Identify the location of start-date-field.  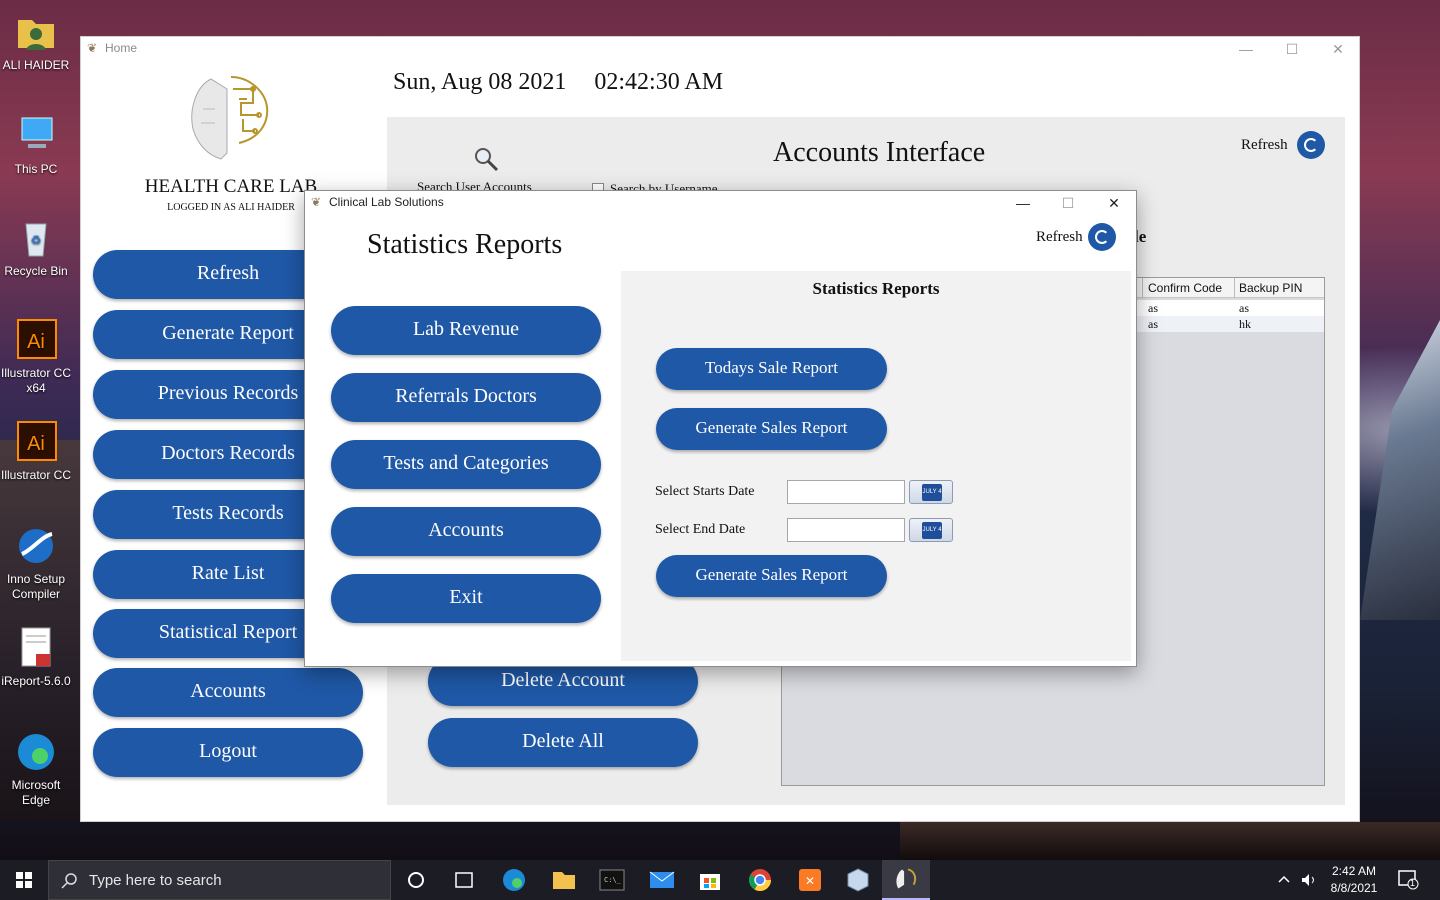
(846, 492).